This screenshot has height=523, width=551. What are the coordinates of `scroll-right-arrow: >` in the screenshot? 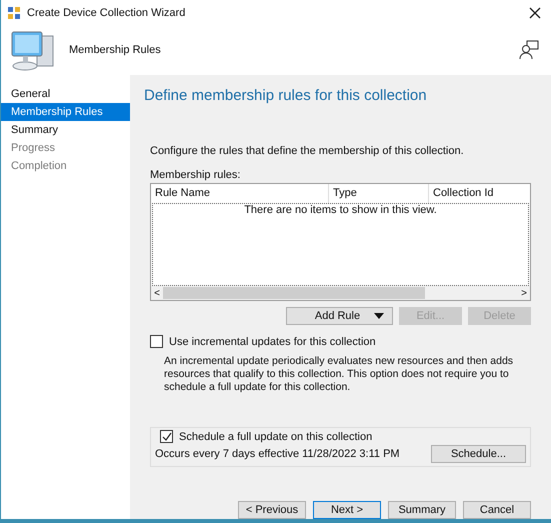 It's located at (524, 293).